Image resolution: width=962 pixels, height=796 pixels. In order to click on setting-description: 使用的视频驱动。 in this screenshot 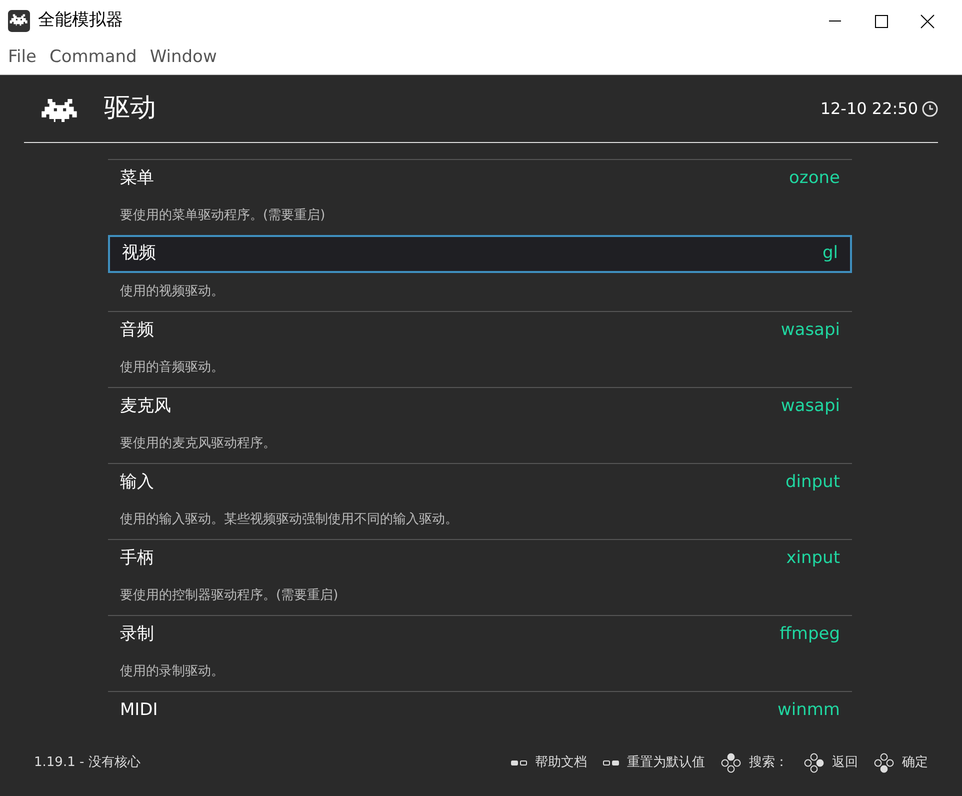, I will do `click(172, 292)`.